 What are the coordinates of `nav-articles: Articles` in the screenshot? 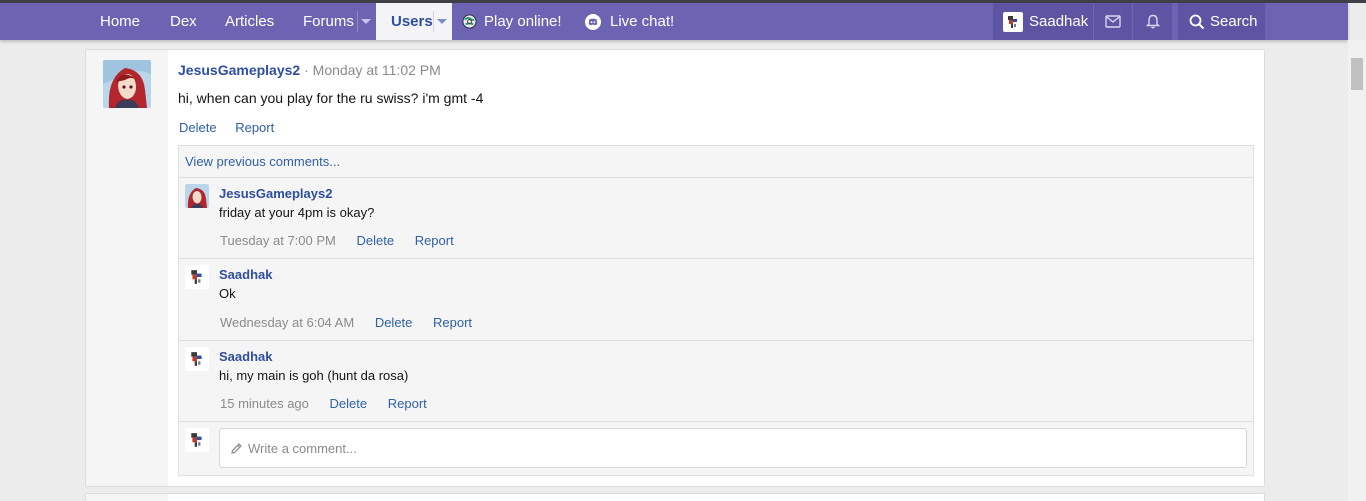 It's located at (249, 21).